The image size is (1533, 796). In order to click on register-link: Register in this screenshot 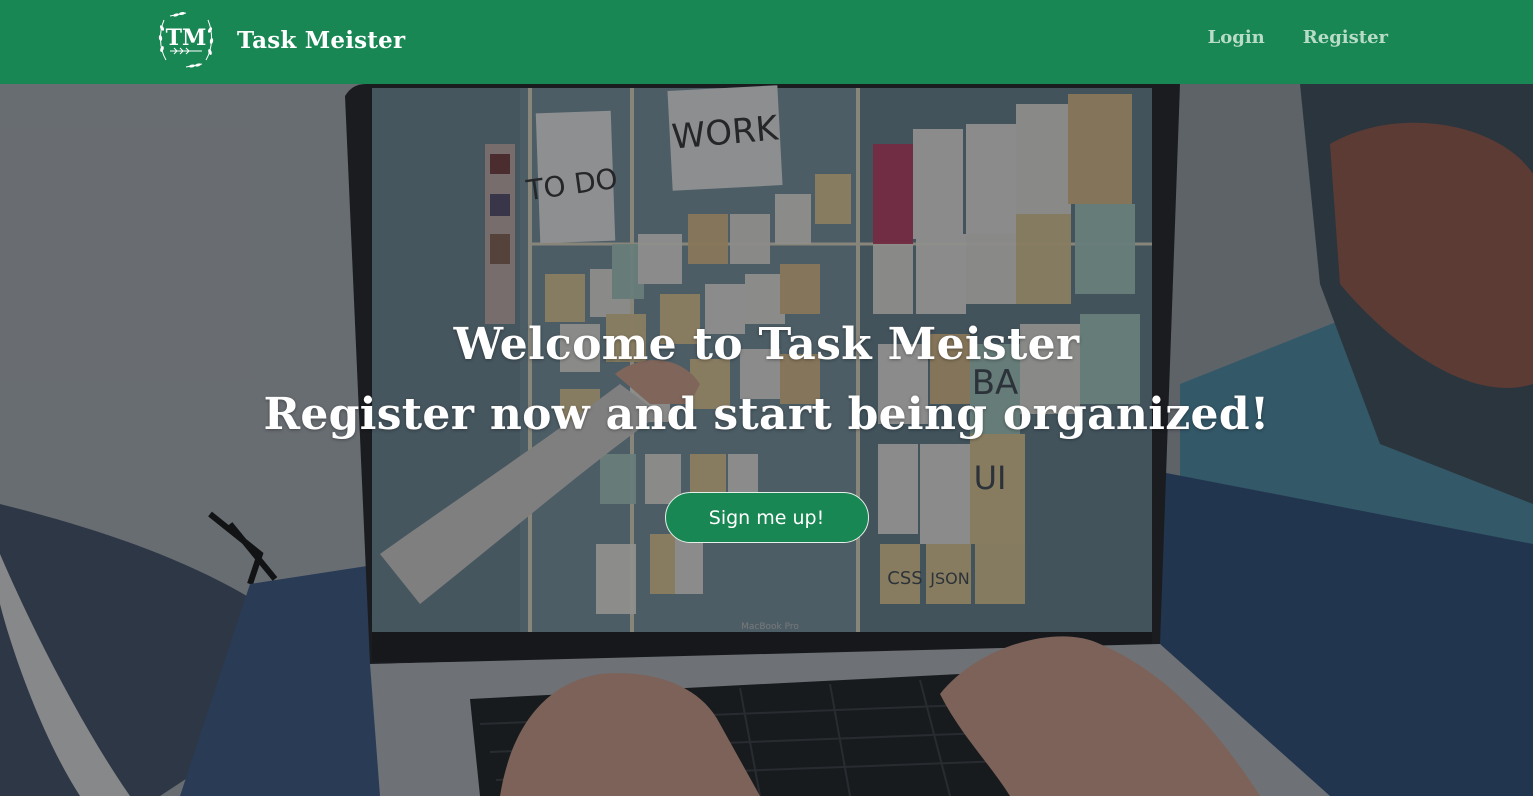, I will do `click(1345, 38)`.